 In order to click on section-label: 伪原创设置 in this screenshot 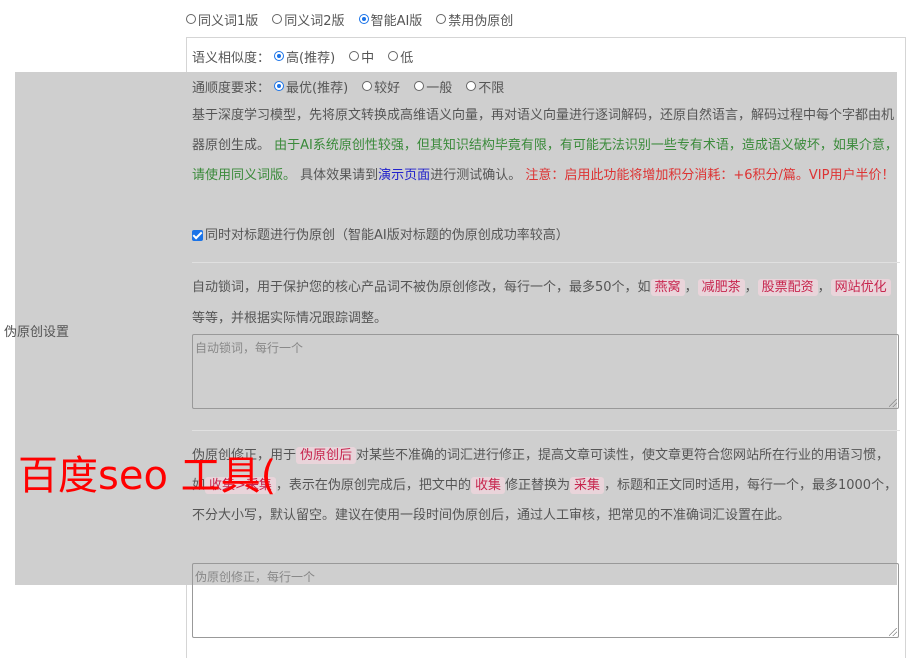, I will do `click(37, 332)`.